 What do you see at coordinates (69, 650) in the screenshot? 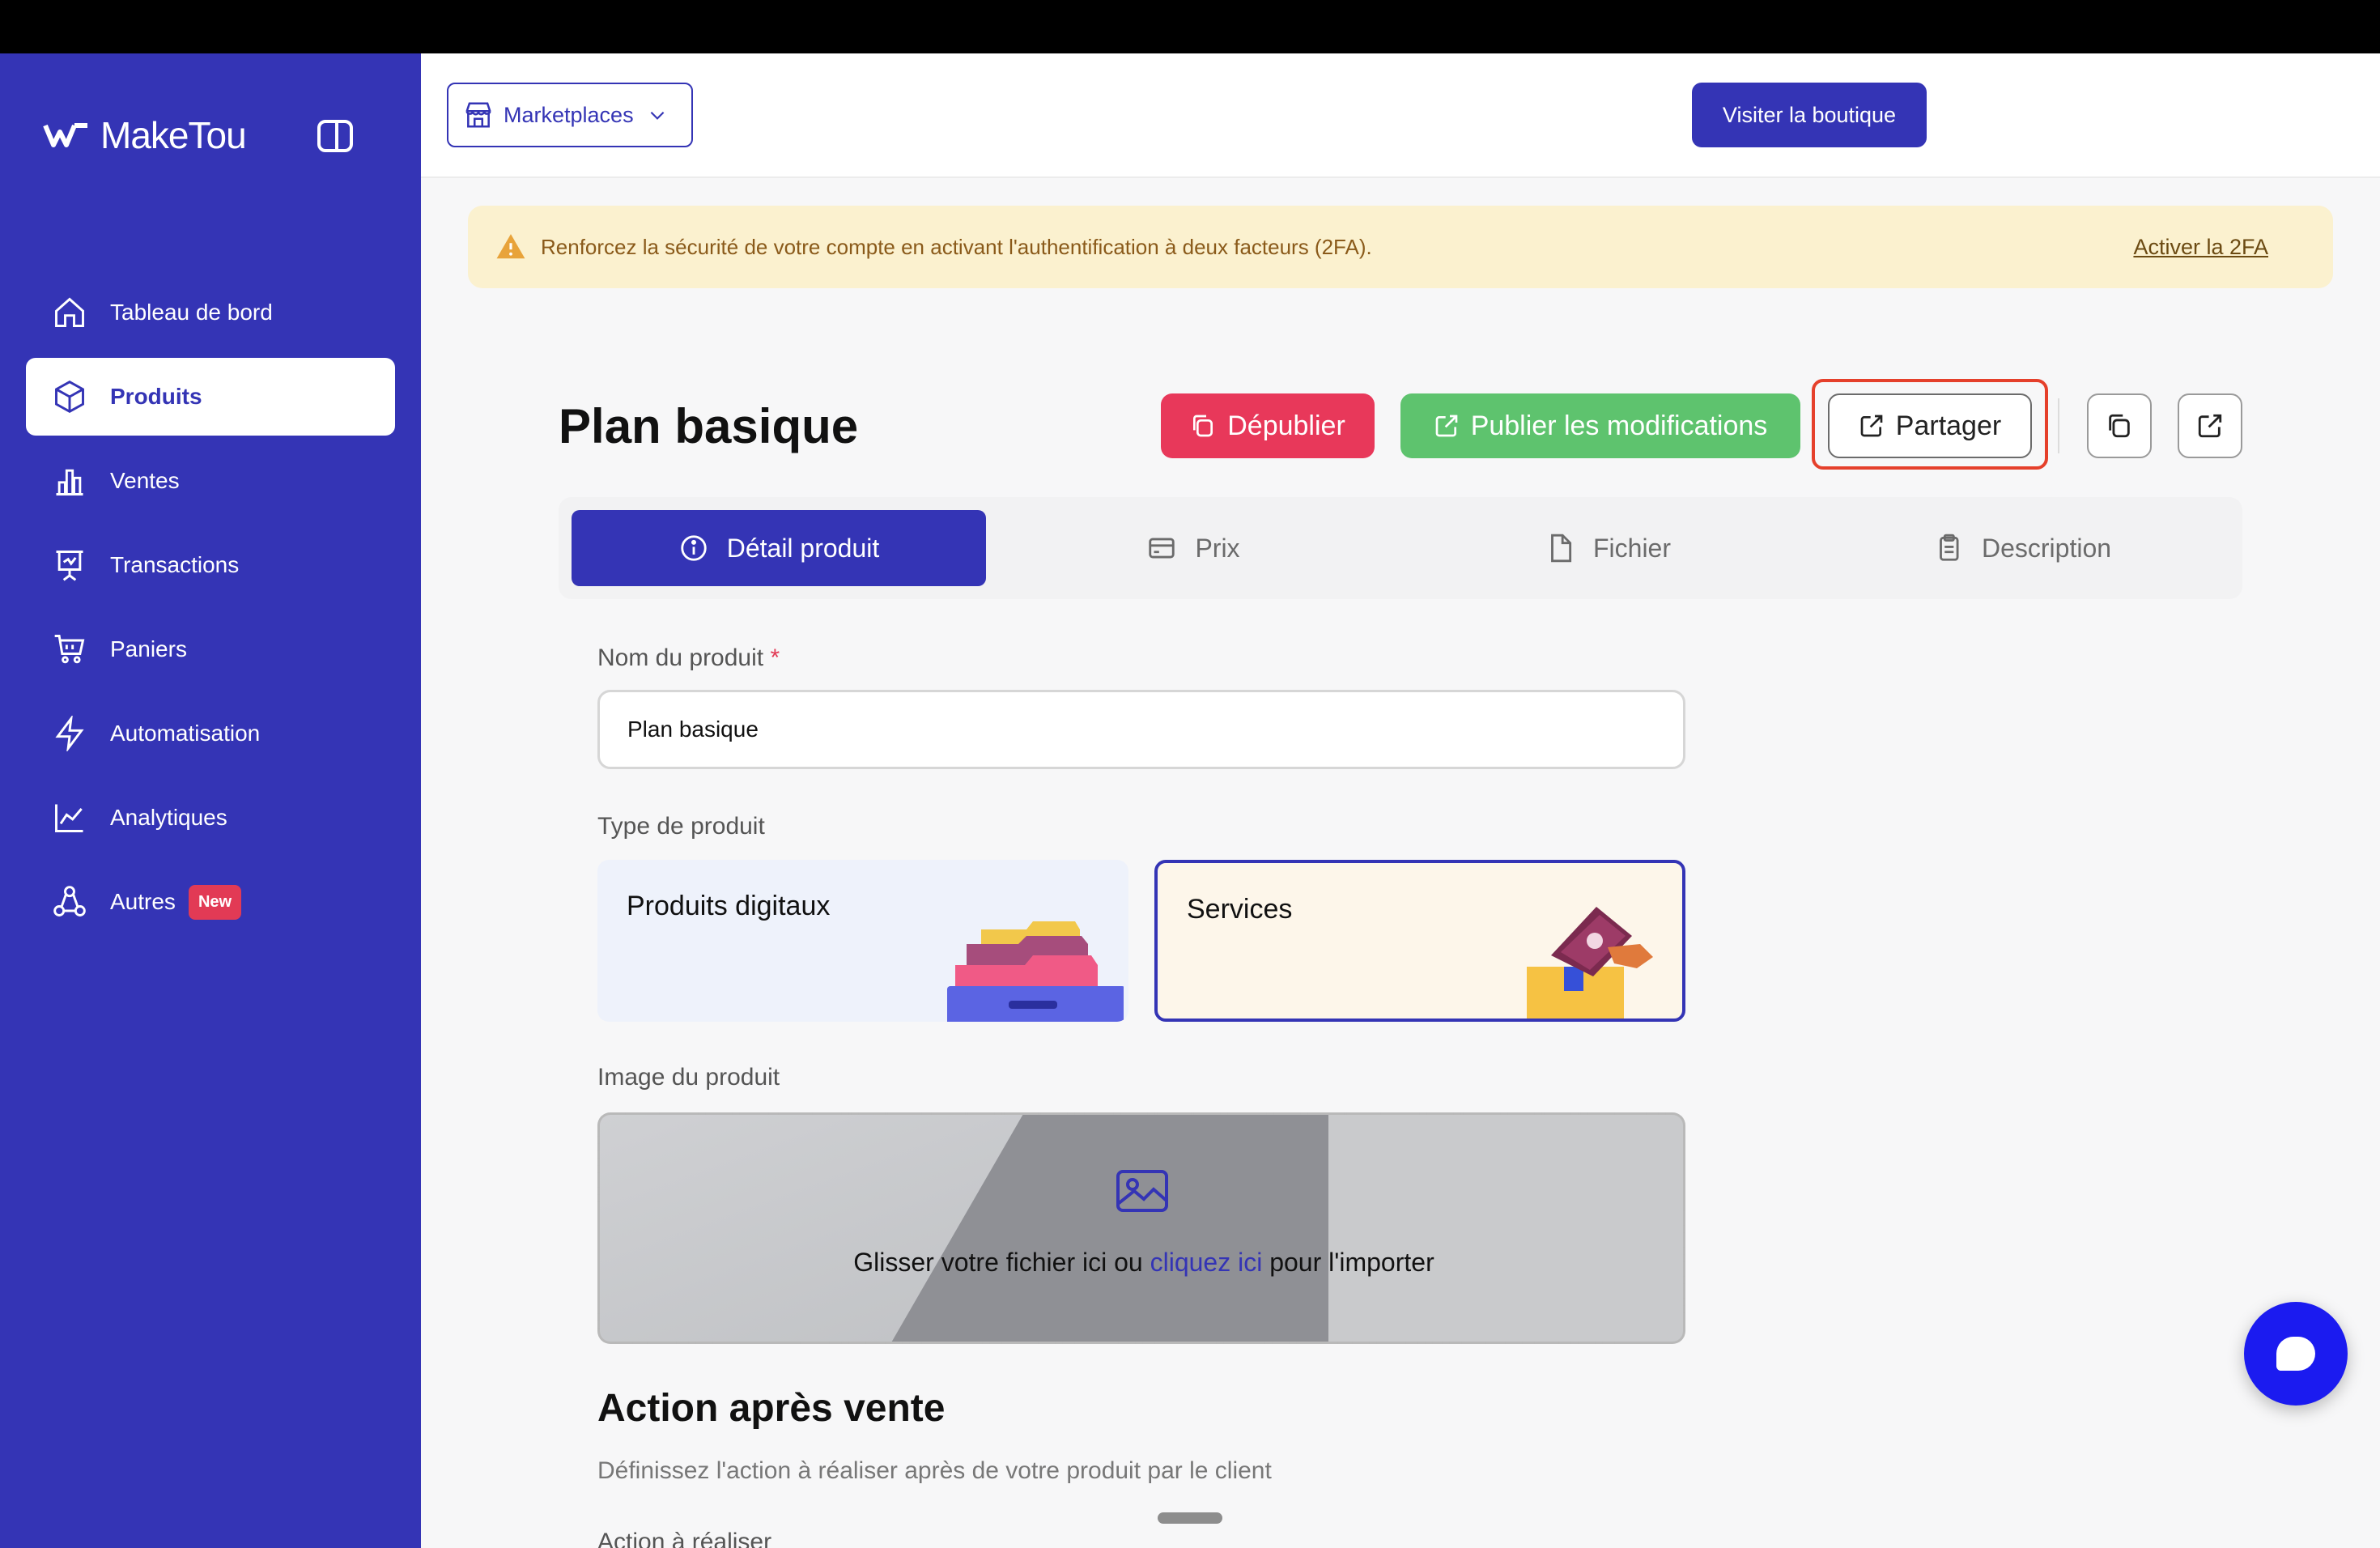
I see `cart-icon` at bounding box center [69, 650].